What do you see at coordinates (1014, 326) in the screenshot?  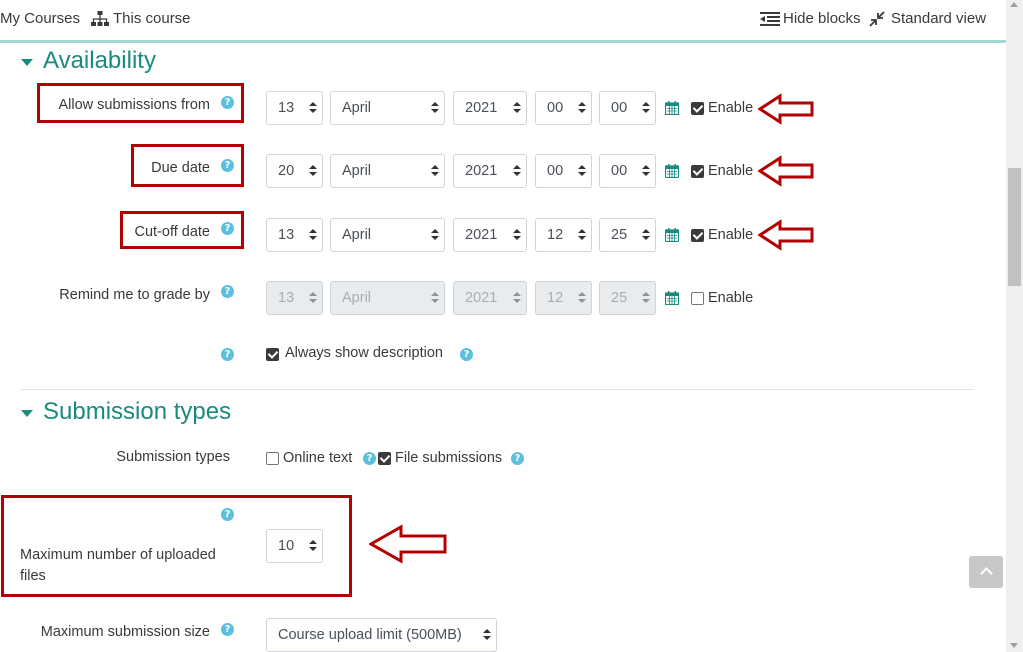 I see `scrollbar-track` at bounding box center [1014, 326].